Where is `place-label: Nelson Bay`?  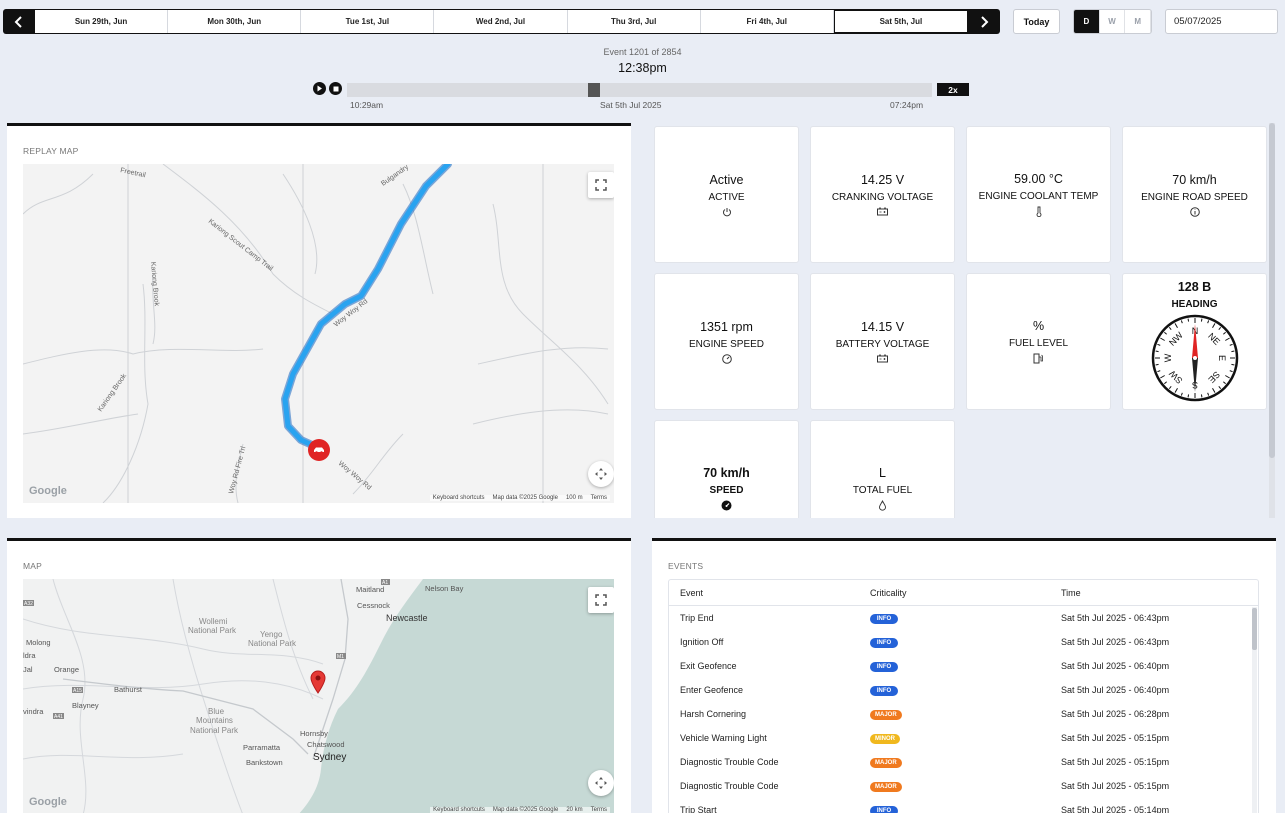 place-label: Nelson Bay is located at coordinates (444, 588).